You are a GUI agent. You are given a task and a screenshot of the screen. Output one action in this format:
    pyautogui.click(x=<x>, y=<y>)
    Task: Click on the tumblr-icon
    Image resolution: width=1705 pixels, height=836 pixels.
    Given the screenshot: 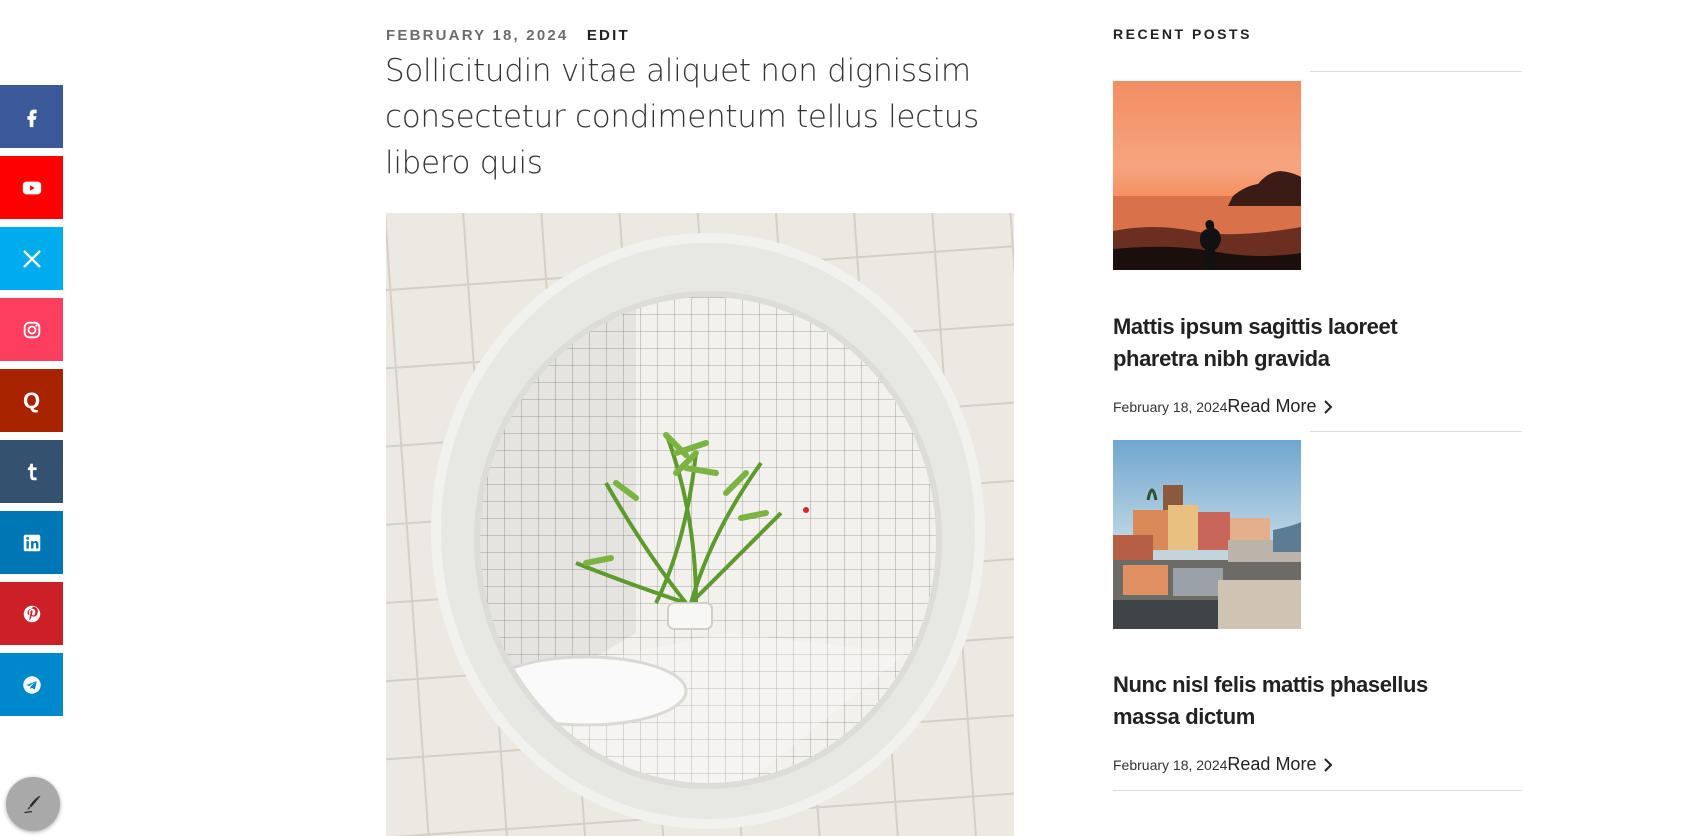 What is the action you would take?
    pyautogui.click(x=32, y=471)
    